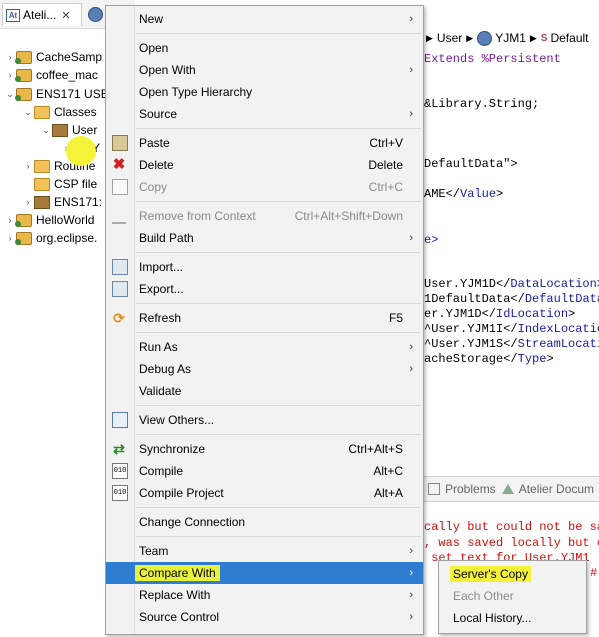  I want to click on error-line: #, so click(594, 573).